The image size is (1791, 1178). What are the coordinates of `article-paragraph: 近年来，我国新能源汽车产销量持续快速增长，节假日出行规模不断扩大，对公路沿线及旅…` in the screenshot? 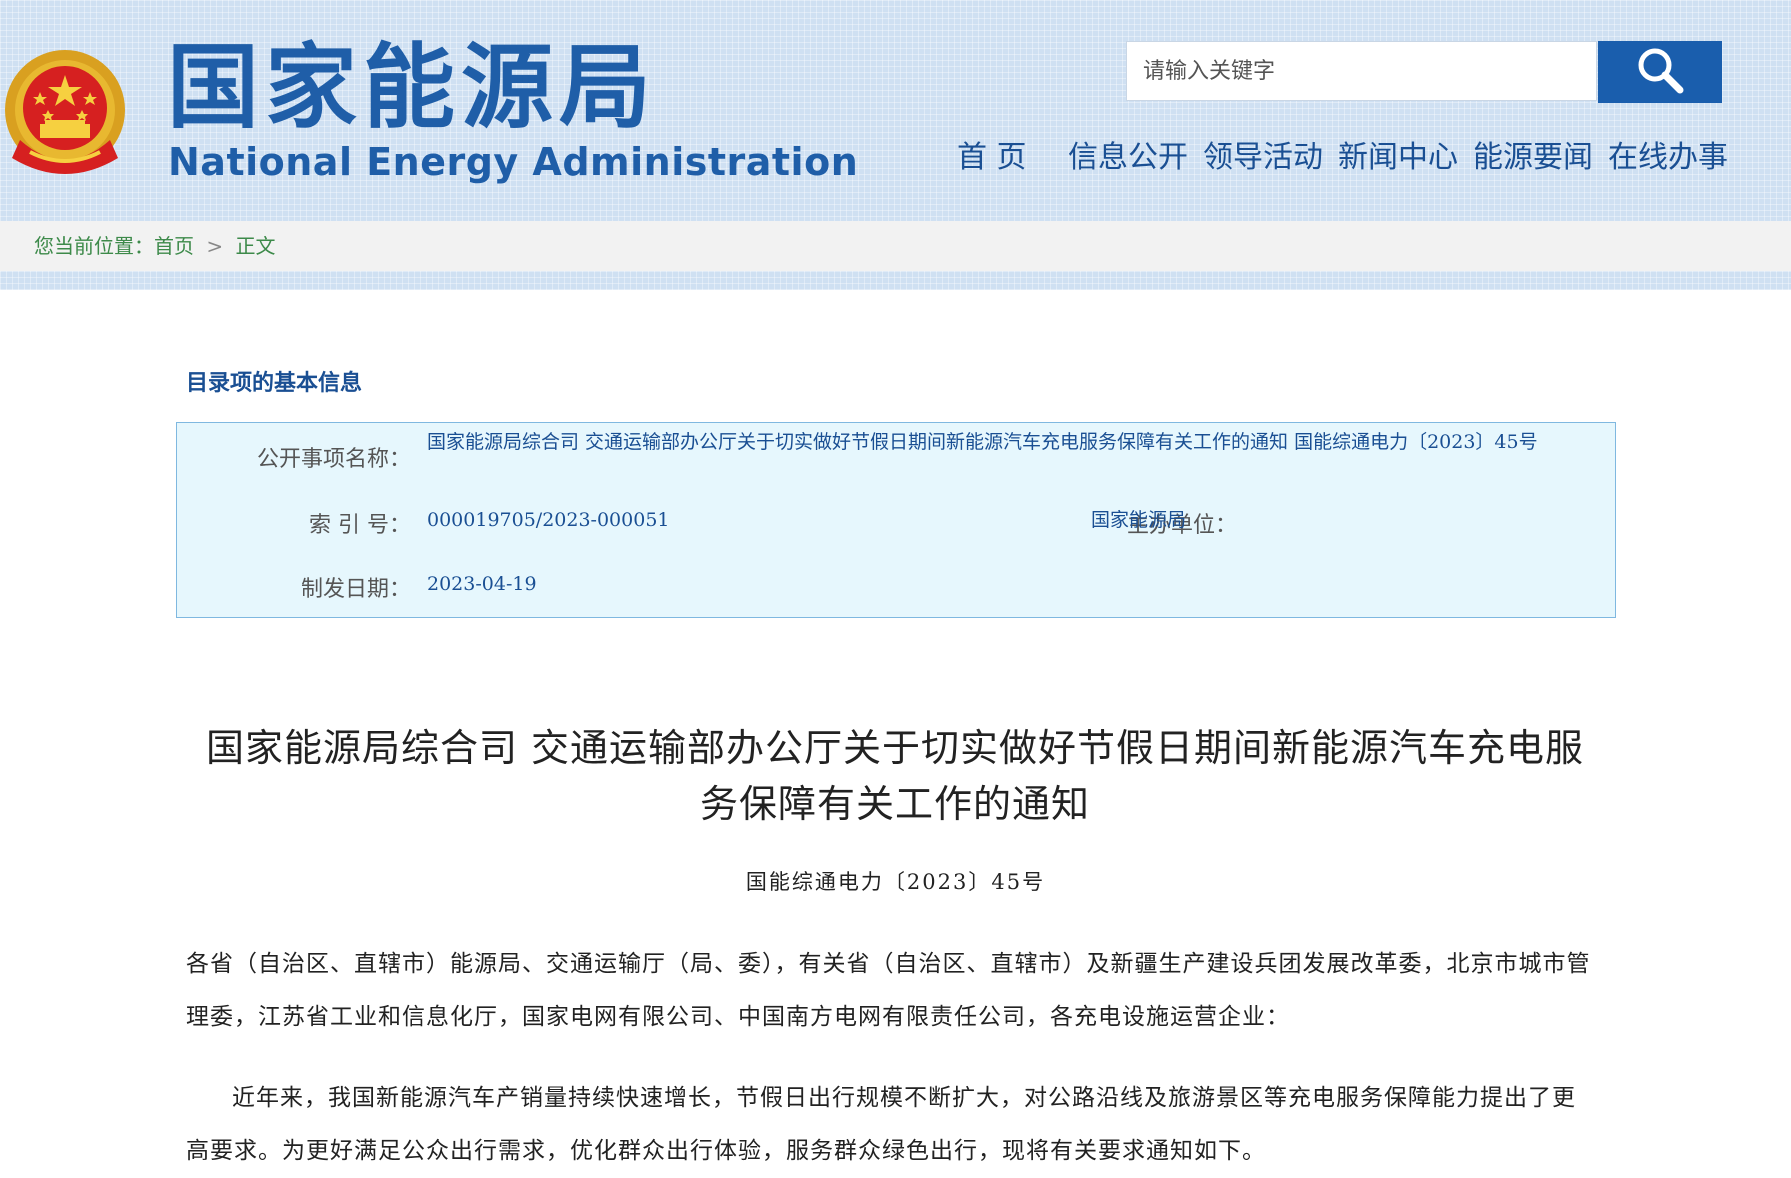 It's located at (881, 1124).